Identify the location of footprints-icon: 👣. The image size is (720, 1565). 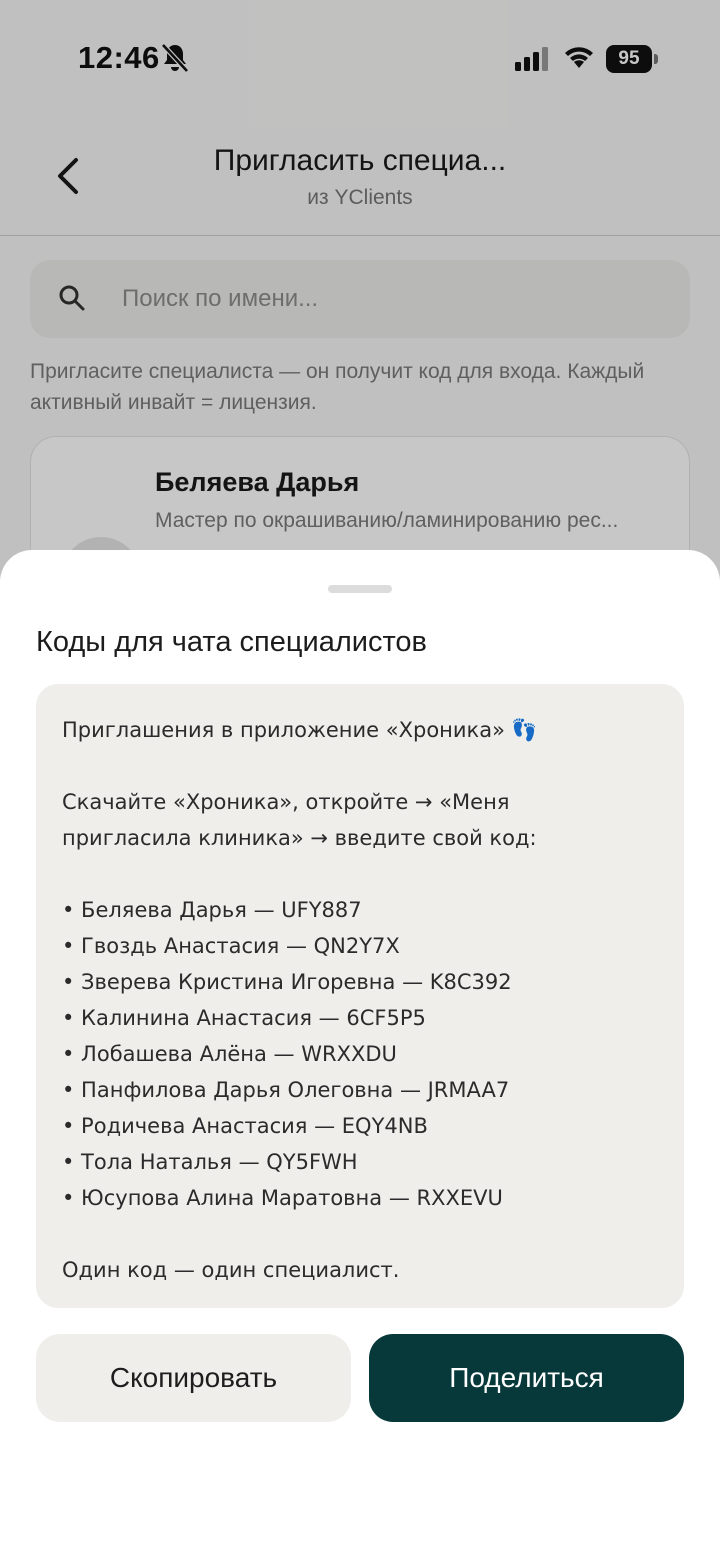
(524, 730).